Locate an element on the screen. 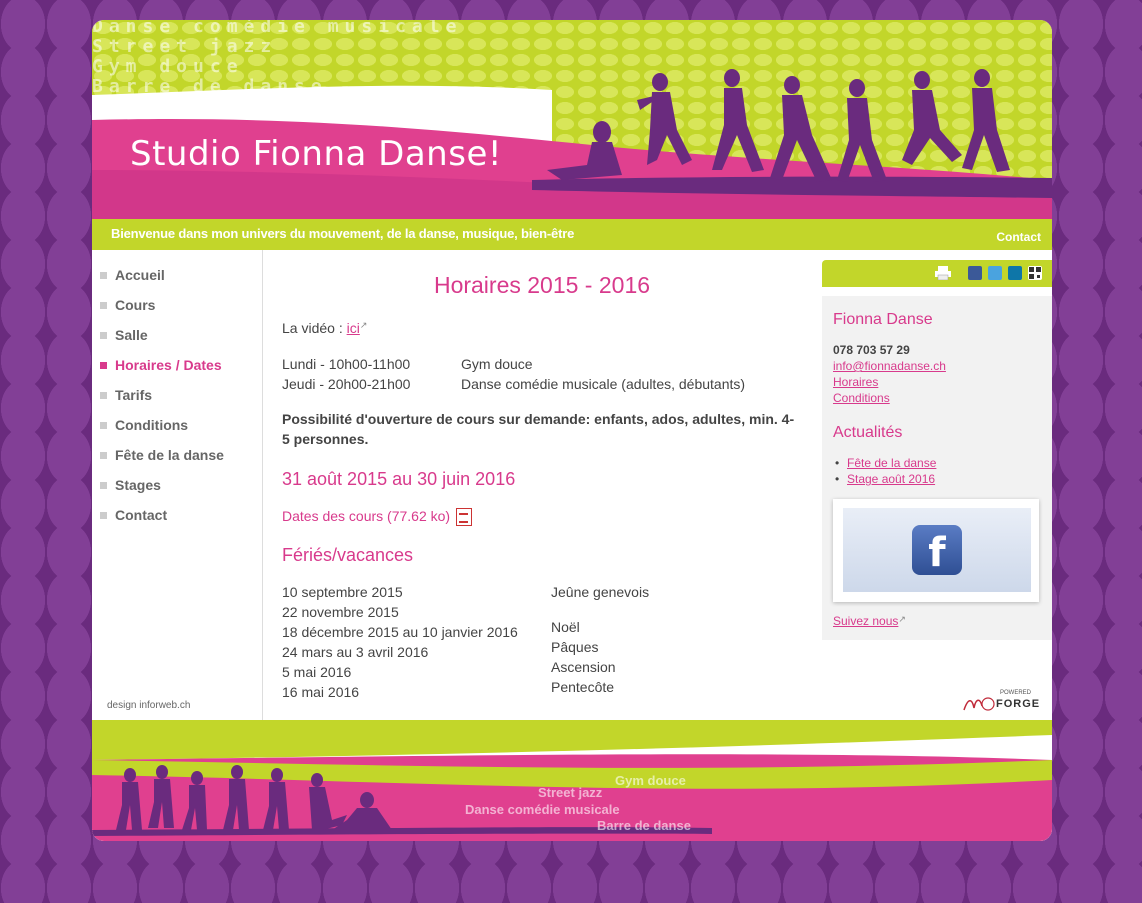  footer-word: Danse comédie musicale is located at coordinates (542, 809).